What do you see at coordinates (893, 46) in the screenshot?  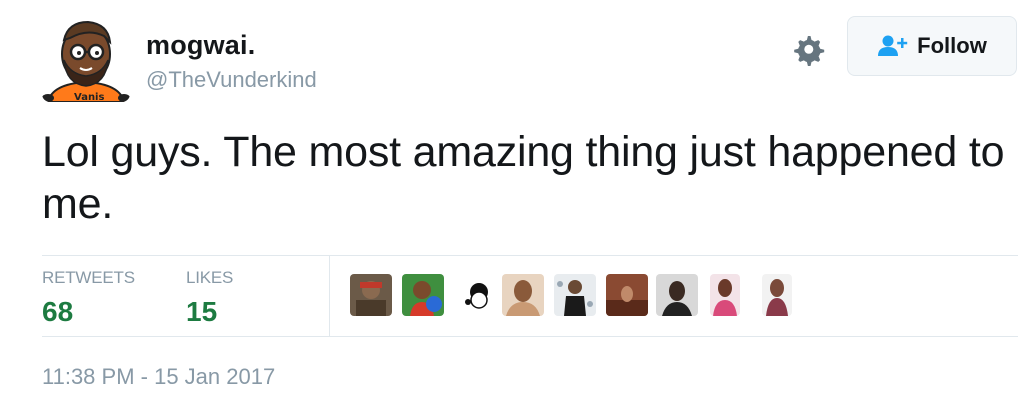 I see `add-user-icon` at bounding box center [893, 46].